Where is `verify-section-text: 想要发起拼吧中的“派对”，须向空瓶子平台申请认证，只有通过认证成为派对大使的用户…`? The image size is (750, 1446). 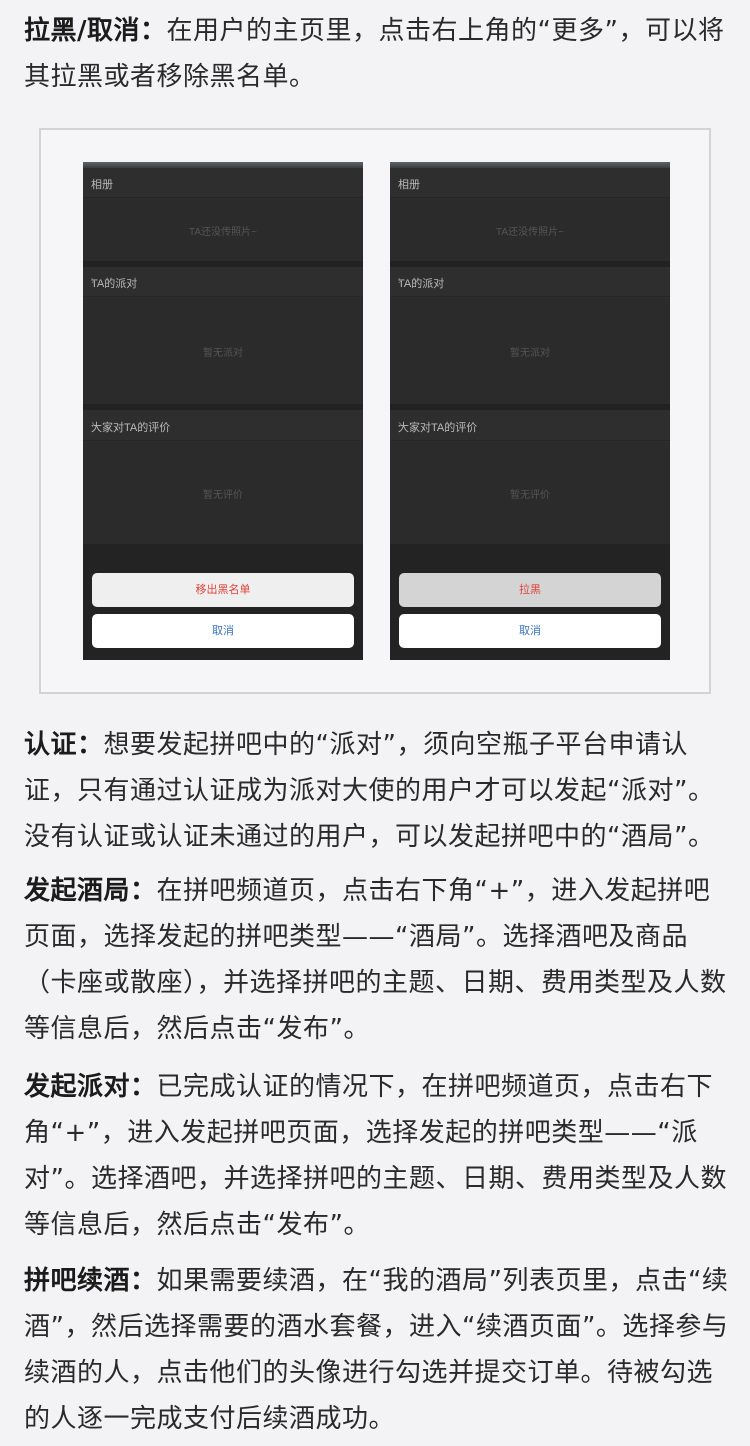
verify-section-text: 想要发起拼吧中的“派对”，须向空瓶子平台申请认证，只有通过认证成为派对大使的用户… is located at coordinates (369, 791).